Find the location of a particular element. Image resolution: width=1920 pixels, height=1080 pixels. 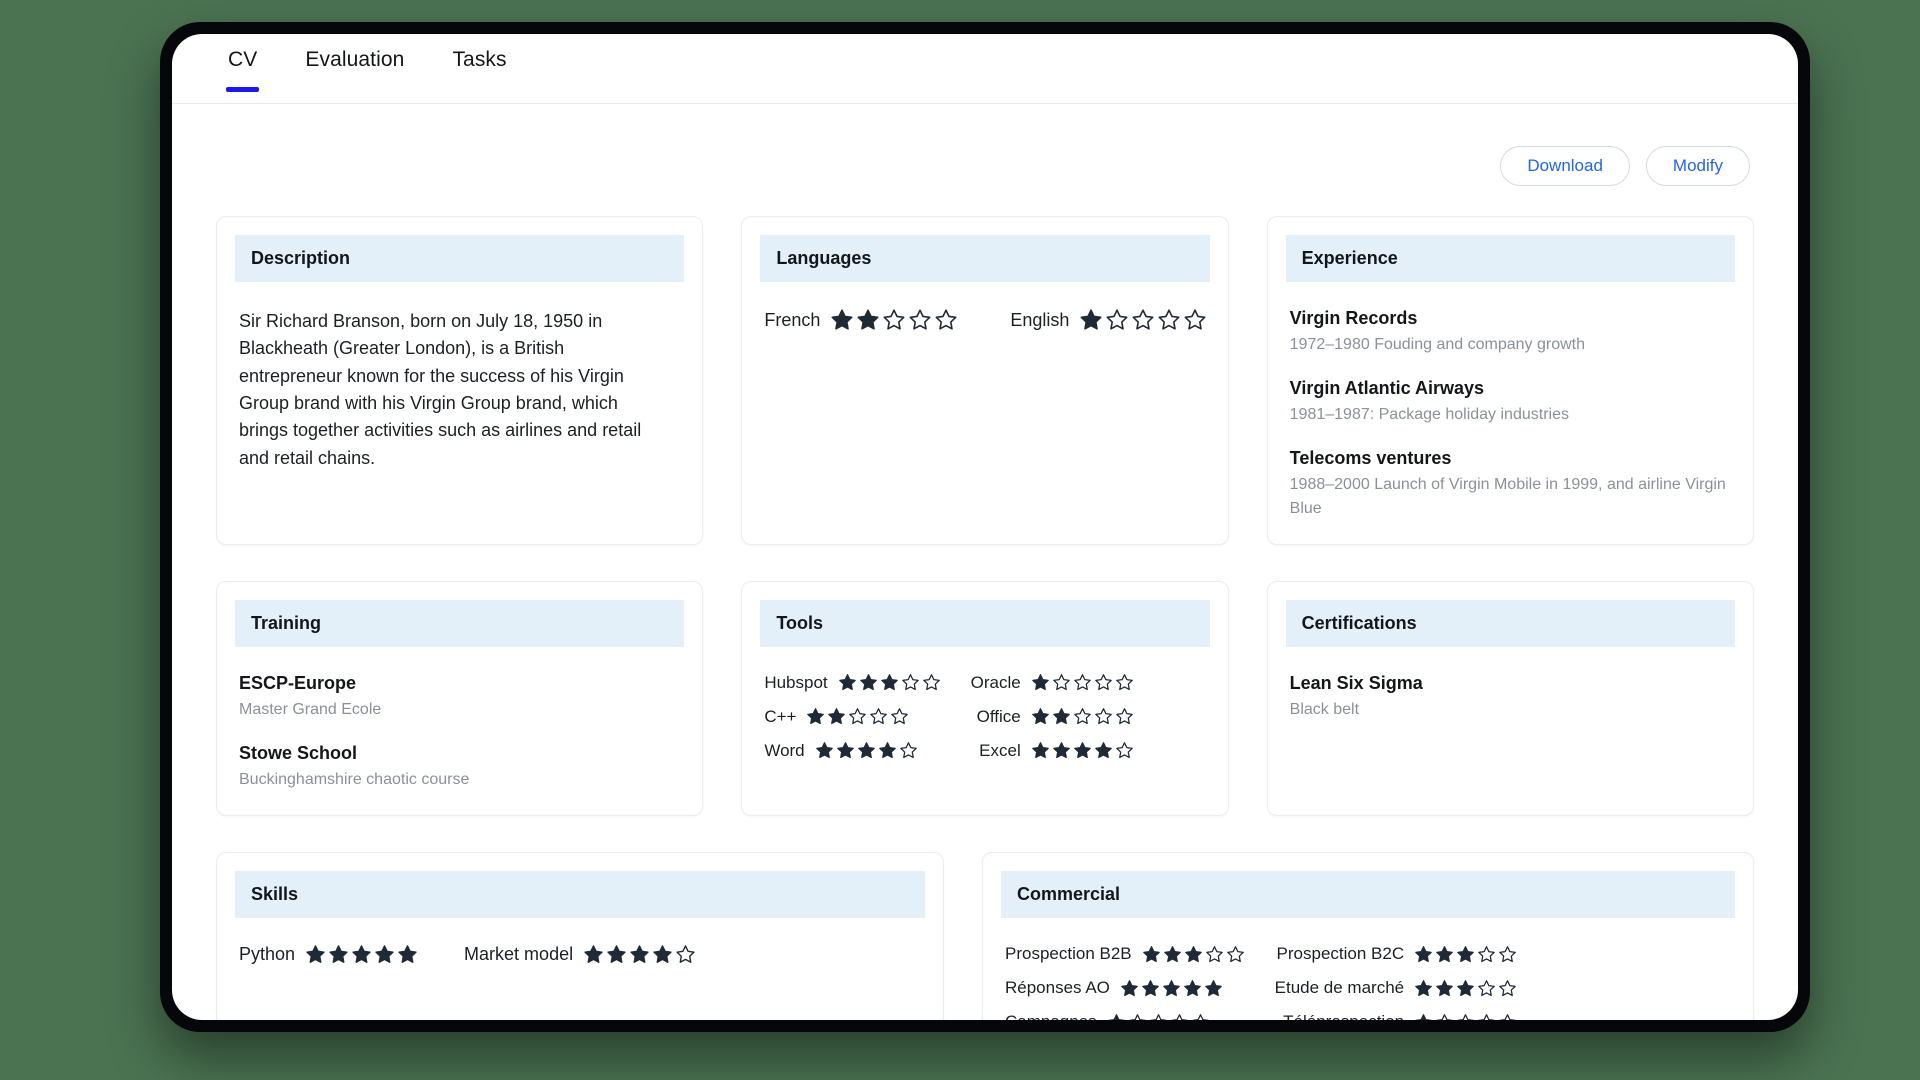

tab-tasks: Tasks is located at coordinates (479, 63).